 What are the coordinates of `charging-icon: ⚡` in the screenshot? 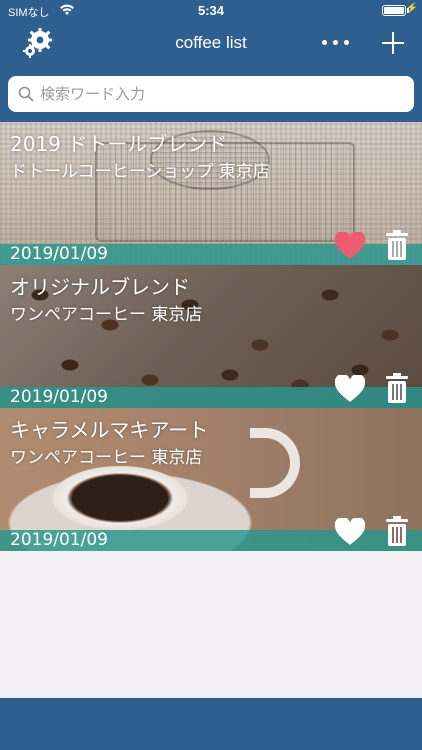 It's located at (411, 8).